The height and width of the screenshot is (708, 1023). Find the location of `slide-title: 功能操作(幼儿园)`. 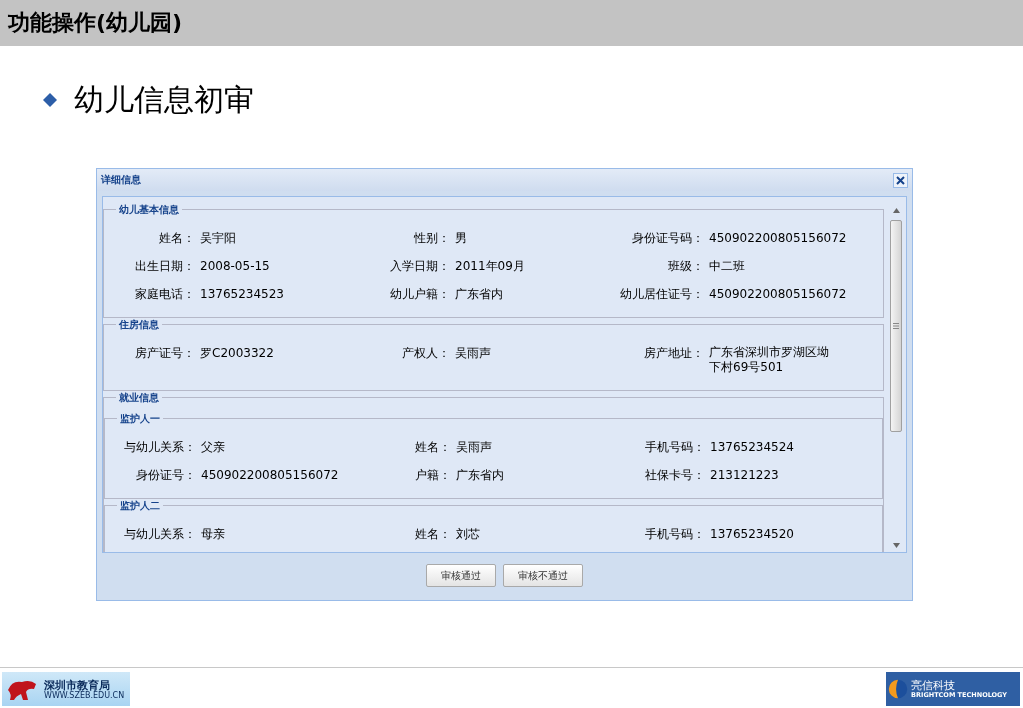

slide-title: 功能操作(幼儿园) is located at coordinates (95, 23).